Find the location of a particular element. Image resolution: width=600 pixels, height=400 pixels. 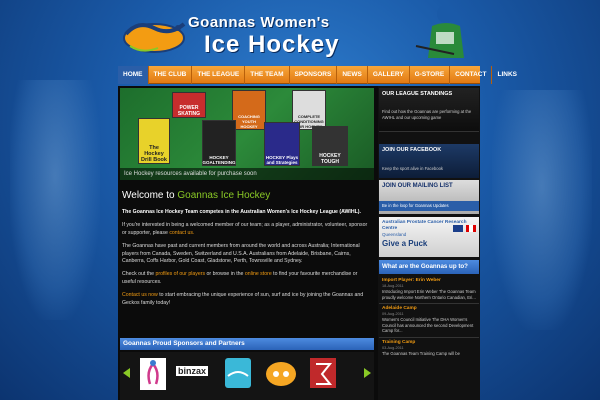

hockey-player-icon is located at coordinates (439, 31).